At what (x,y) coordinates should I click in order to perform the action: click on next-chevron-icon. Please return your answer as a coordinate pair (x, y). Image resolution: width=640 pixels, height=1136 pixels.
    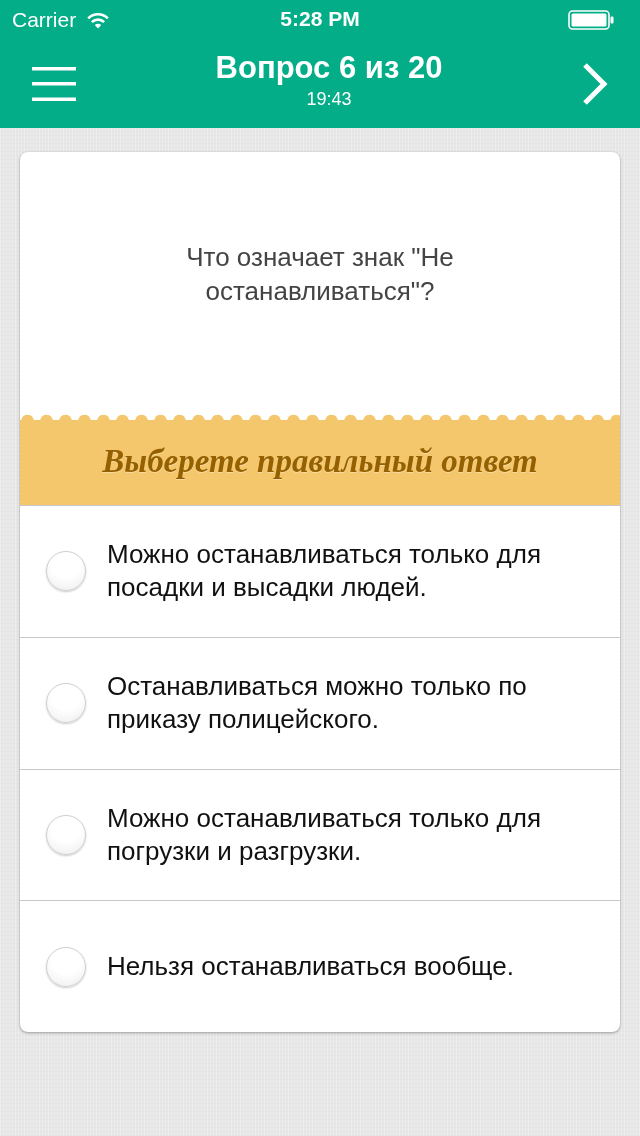
    Looking at the image, I should click on (595, 84).